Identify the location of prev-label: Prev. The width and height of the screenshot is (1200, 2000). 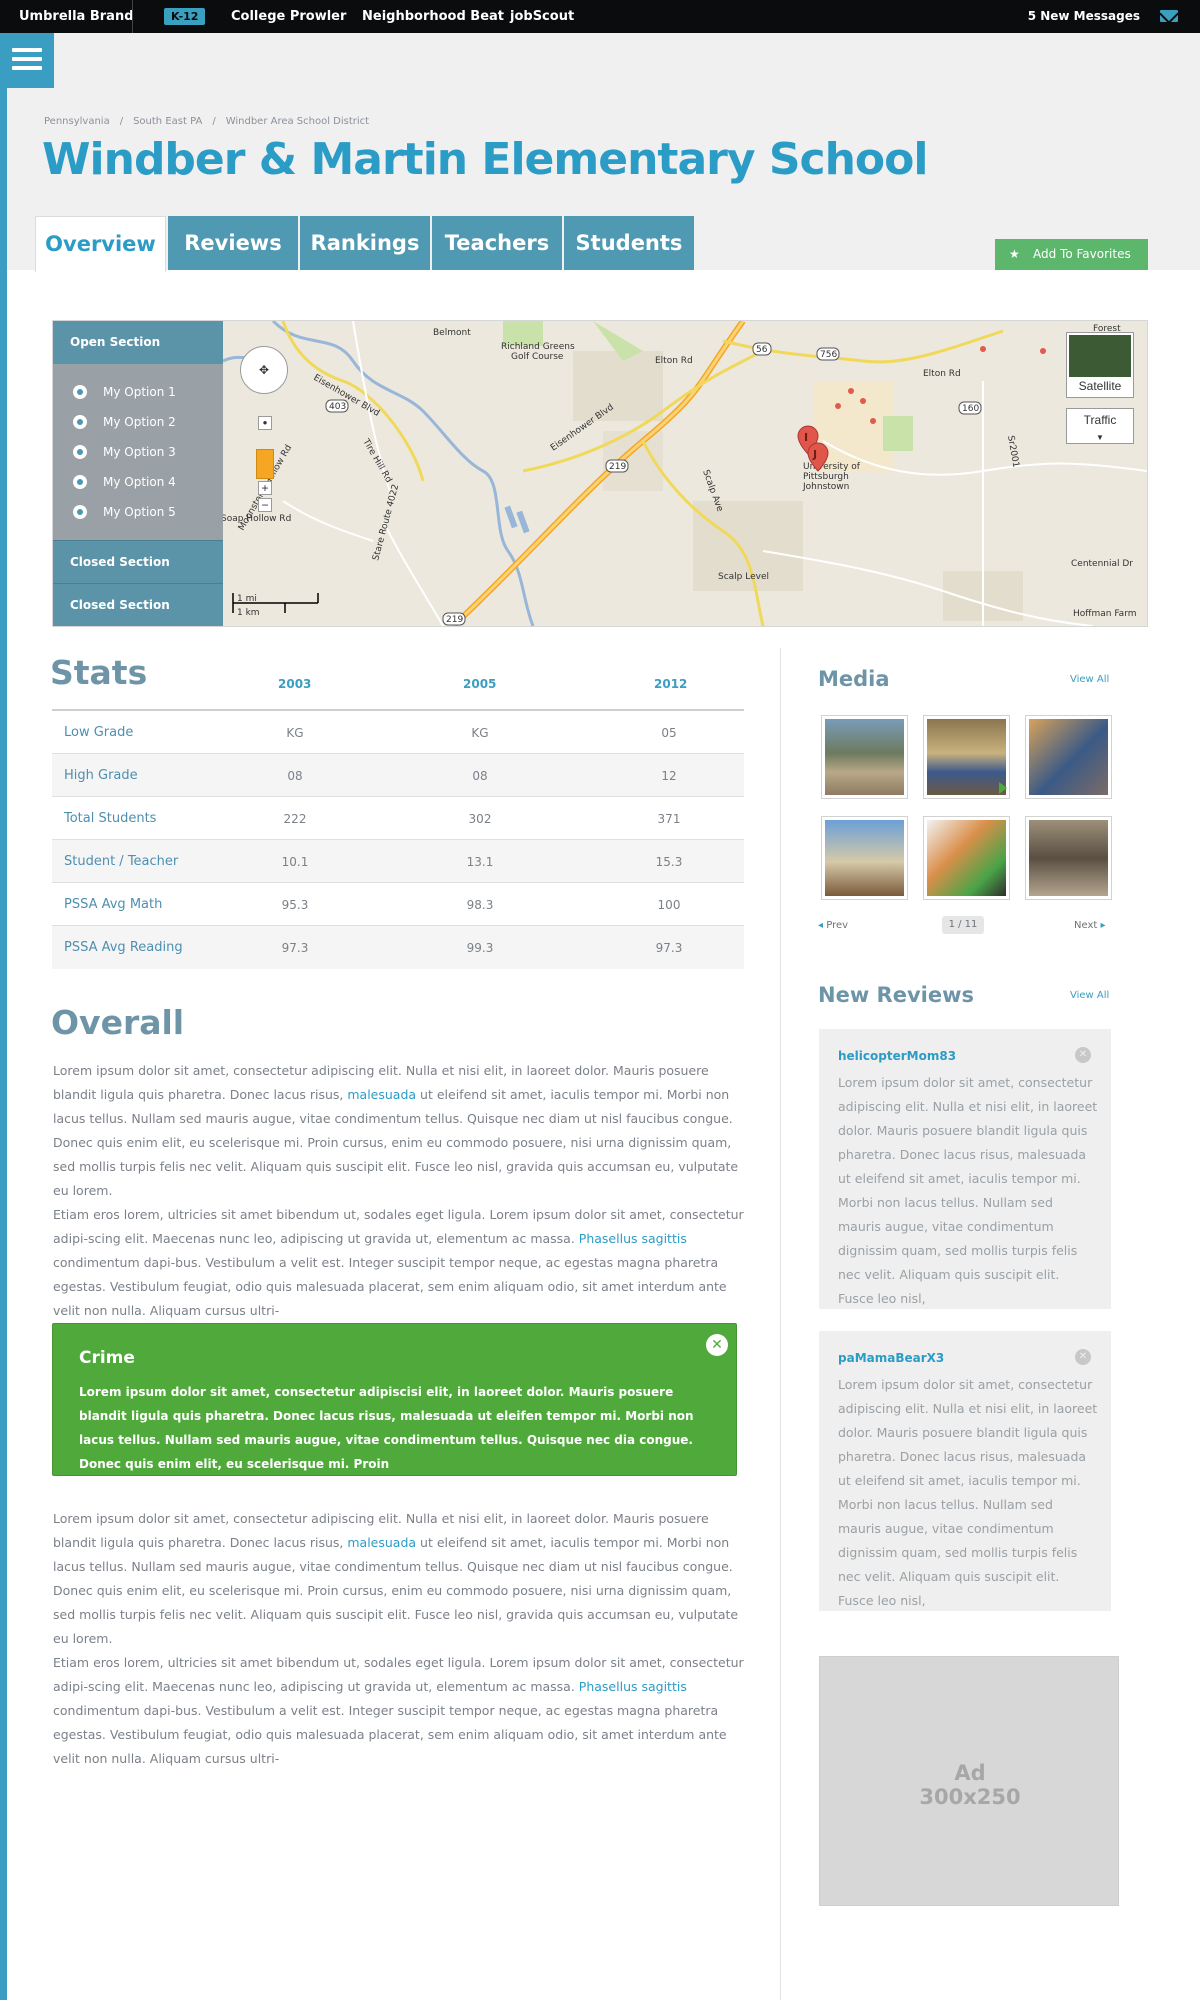
(837, 925).